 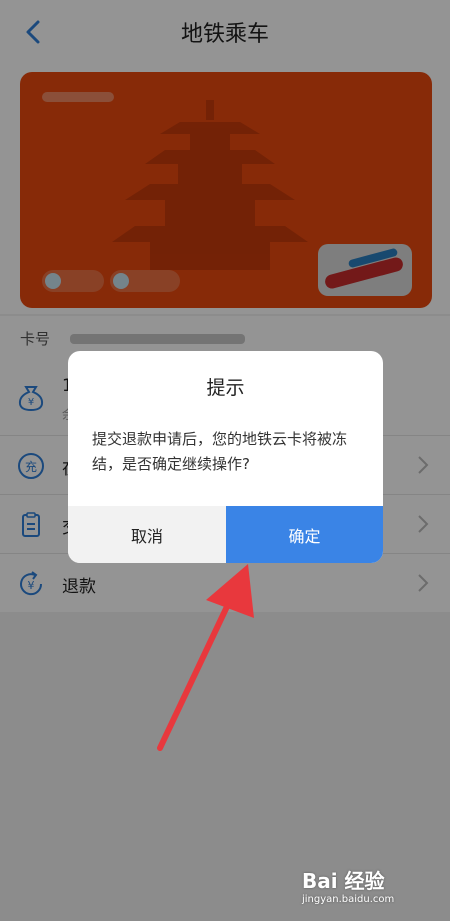 I want to click on dialog-message: 提交退款申请后，您的地铁云卡将被冻结，是否确定继续操作?, so click(x=220, y=451).